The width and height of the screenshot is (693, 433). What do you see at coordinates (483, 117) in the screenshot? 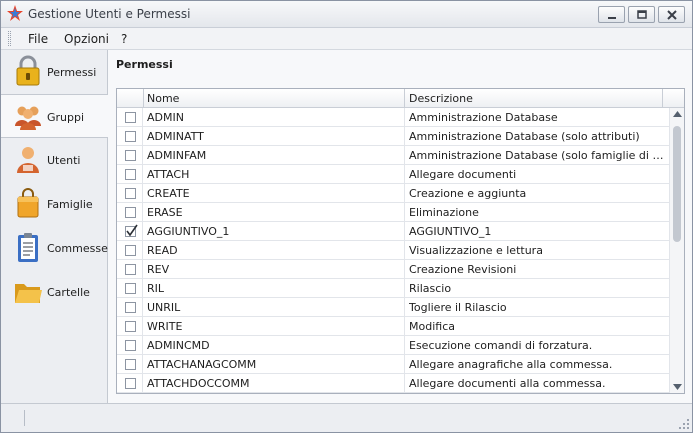
I see `row-description: Amministrazione Database` at bounding box center [483, 117].